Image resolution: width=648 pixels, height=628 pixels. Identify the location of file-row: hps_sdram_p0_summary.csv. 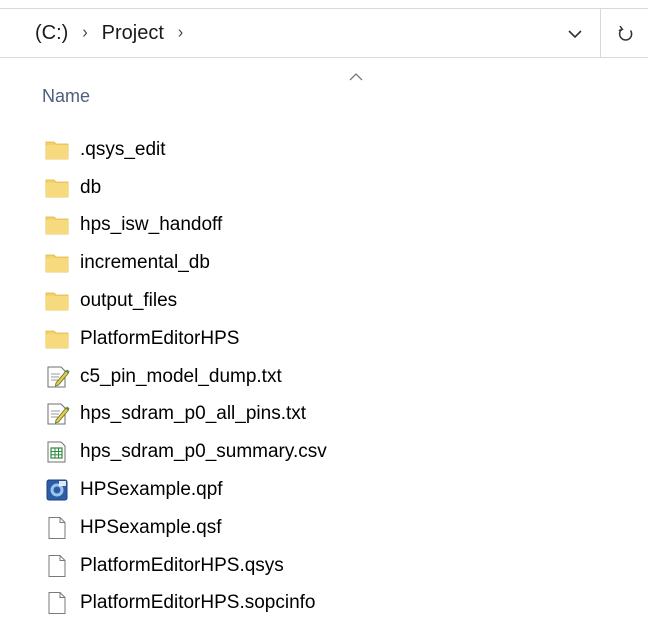
(300, 452).